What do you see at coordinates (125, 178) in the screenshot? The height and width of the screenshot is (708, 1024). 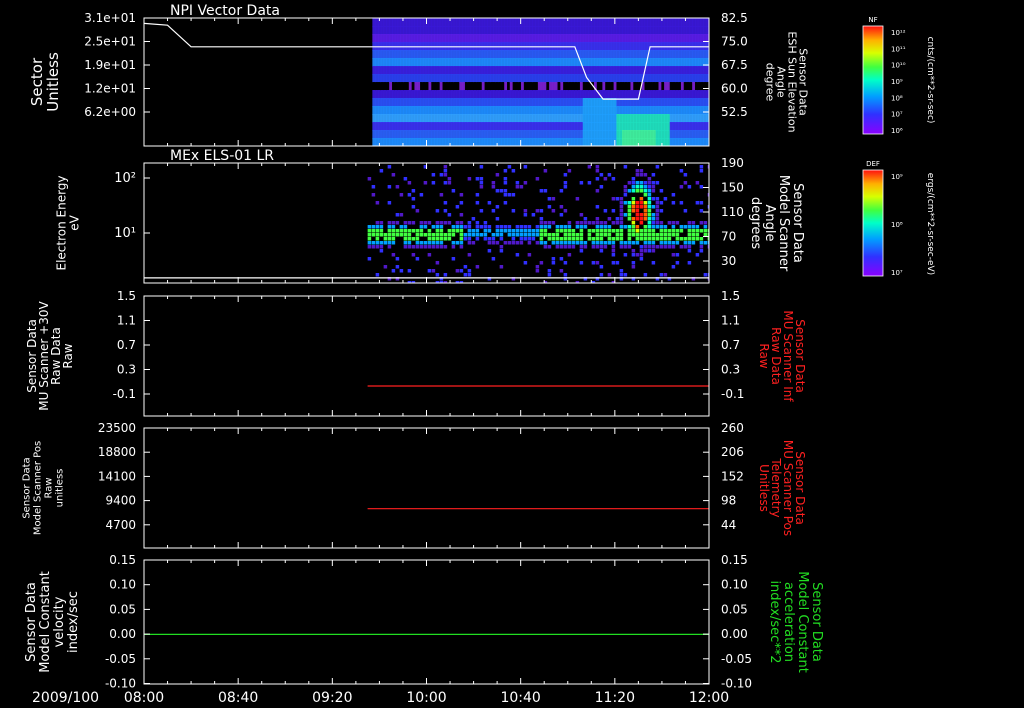 I see `y-tick-label: 10²` at bounding box center [125, 178].